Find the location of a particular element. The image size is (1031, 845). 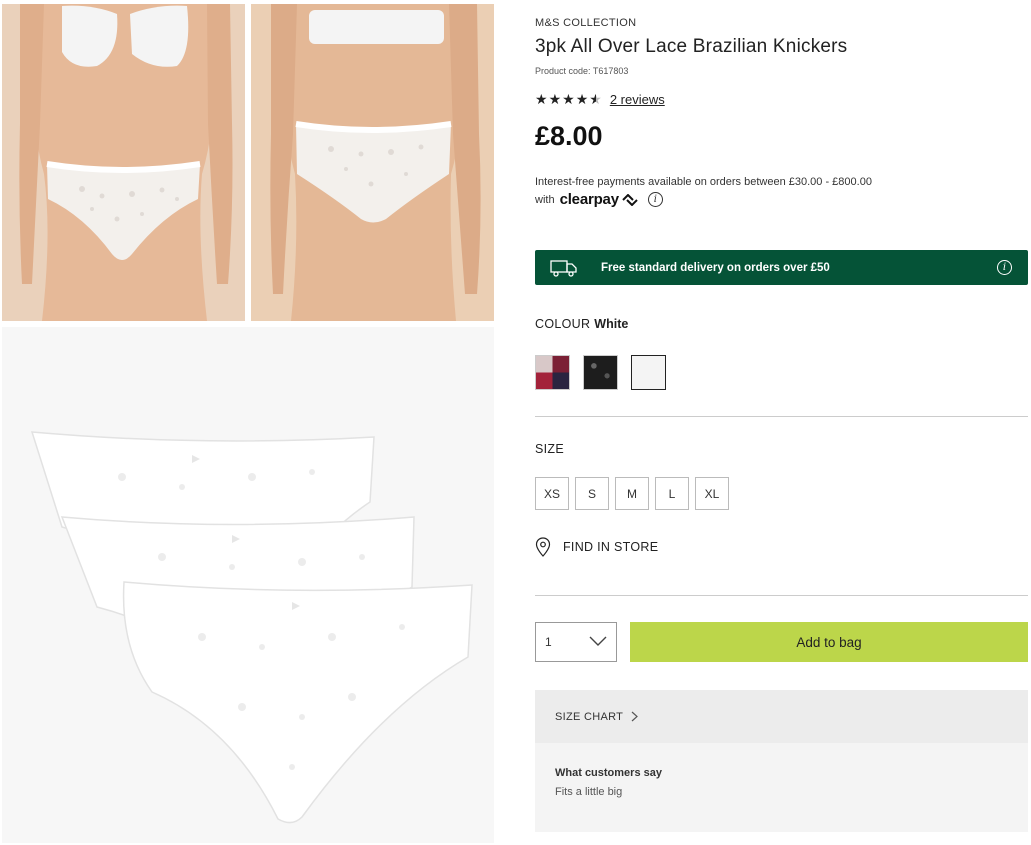

colour-value: White is located at coordinates (611, 324).